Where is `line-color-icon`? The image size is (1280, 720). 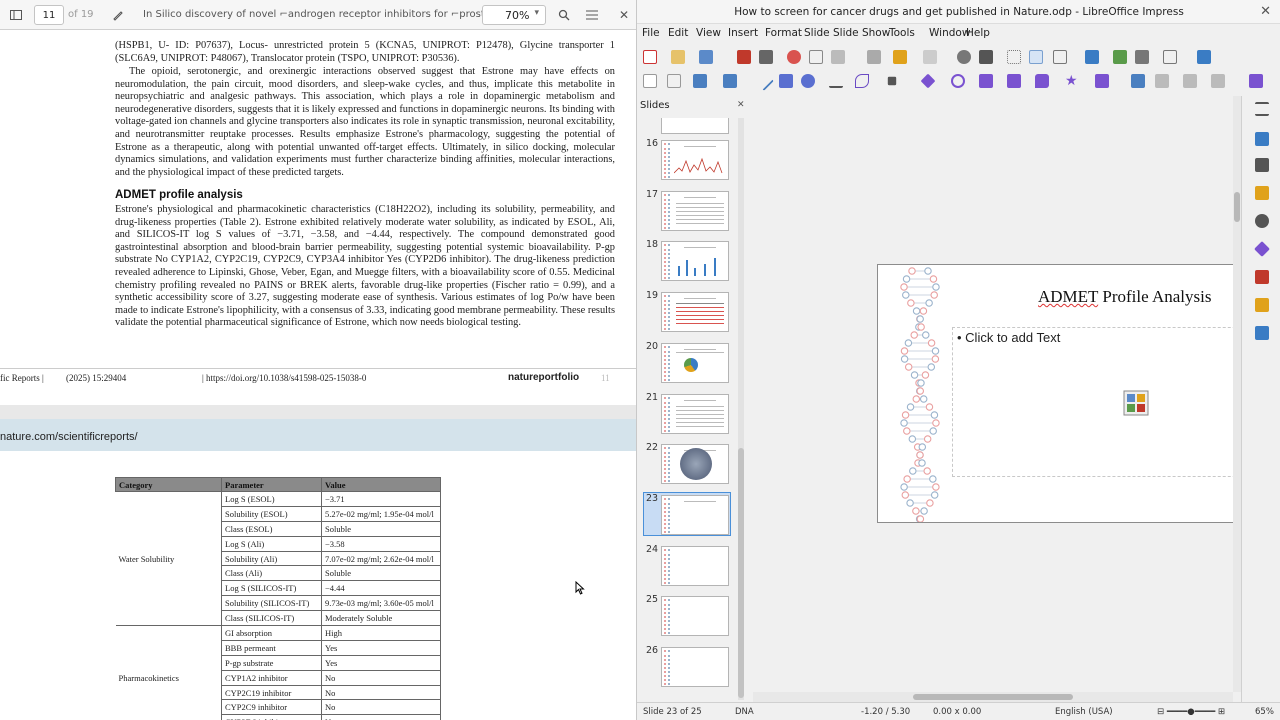
line-color-icon is located at coordinates (700, 81).